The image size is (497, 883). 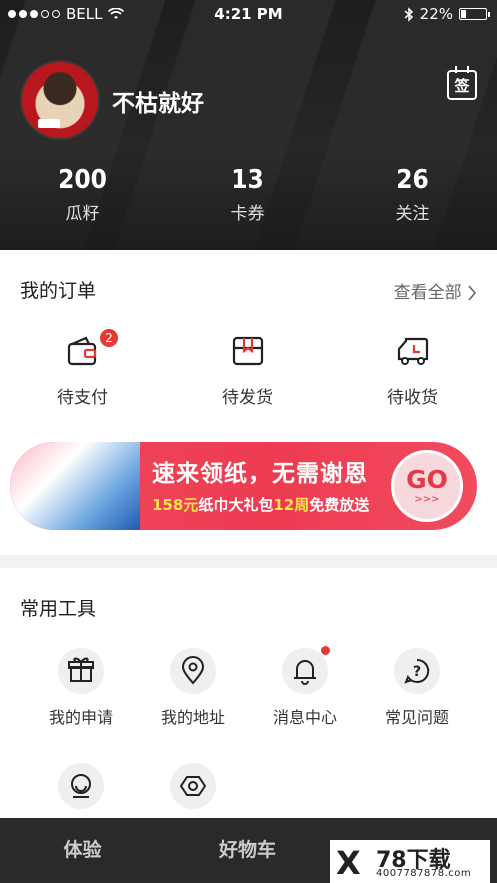 What do you see at coordinates (75, 486) in the screenshot?
I see `tissue-product-image` at bounding box center [75, 486].